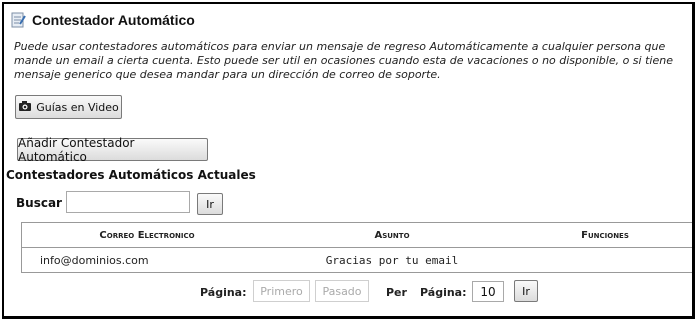 This screenshot has height=320, width=696. What do you see at coordinates (281, 291) in the screenshot?
I see `first-page-button: Primero` at bounding box center [281, 291].